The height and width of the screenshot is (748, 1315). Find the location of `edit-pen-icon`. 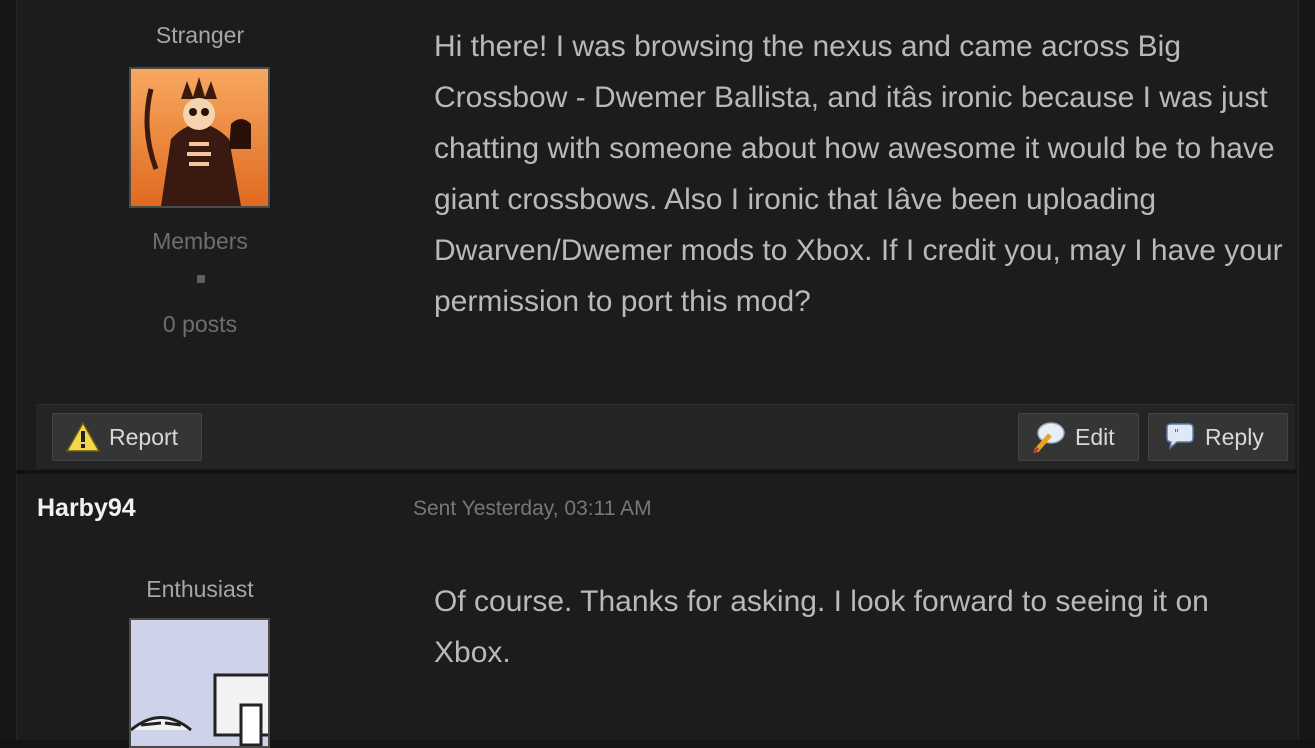

edit-pen-icon is located at coordinates (1049, 437).